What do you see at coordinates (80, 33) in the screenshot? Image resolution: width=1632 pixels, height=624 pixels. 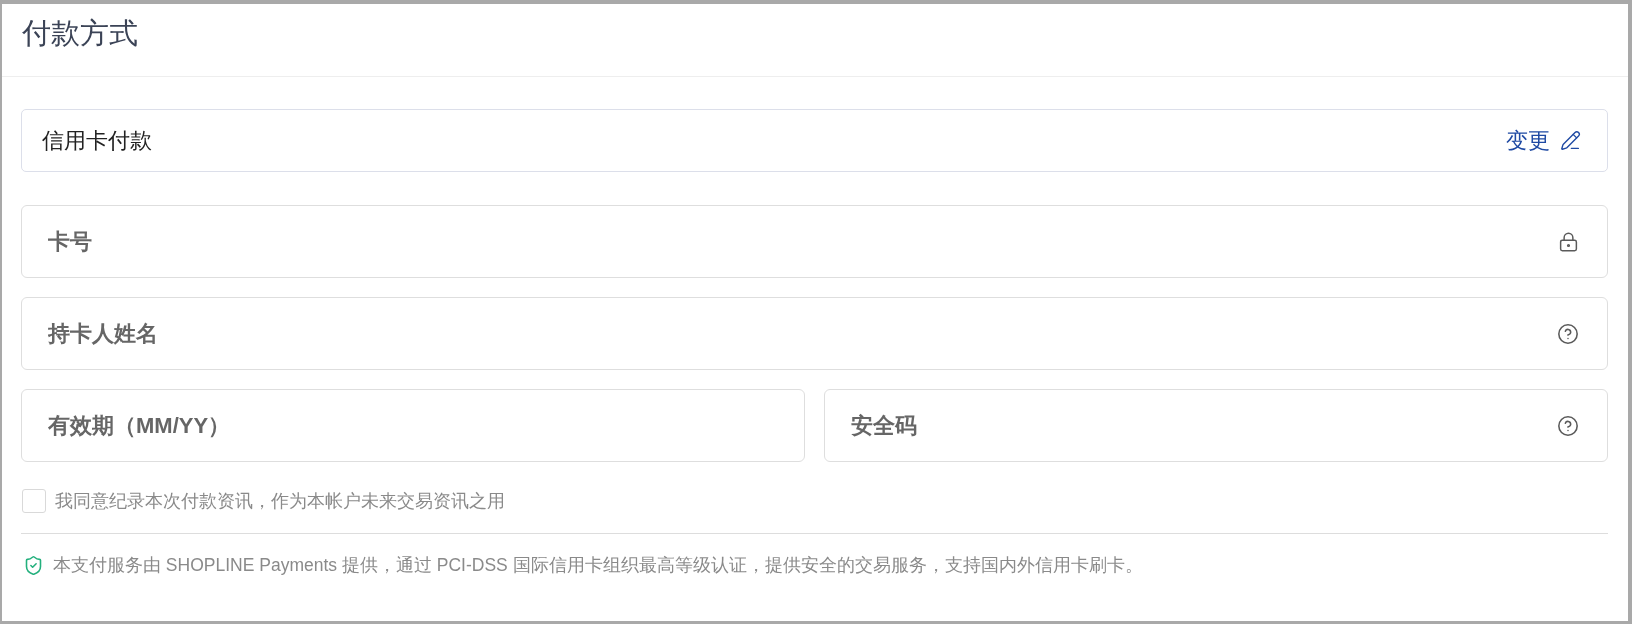 I see `panel-title: 付款方式` at bounding box center [80, 33].